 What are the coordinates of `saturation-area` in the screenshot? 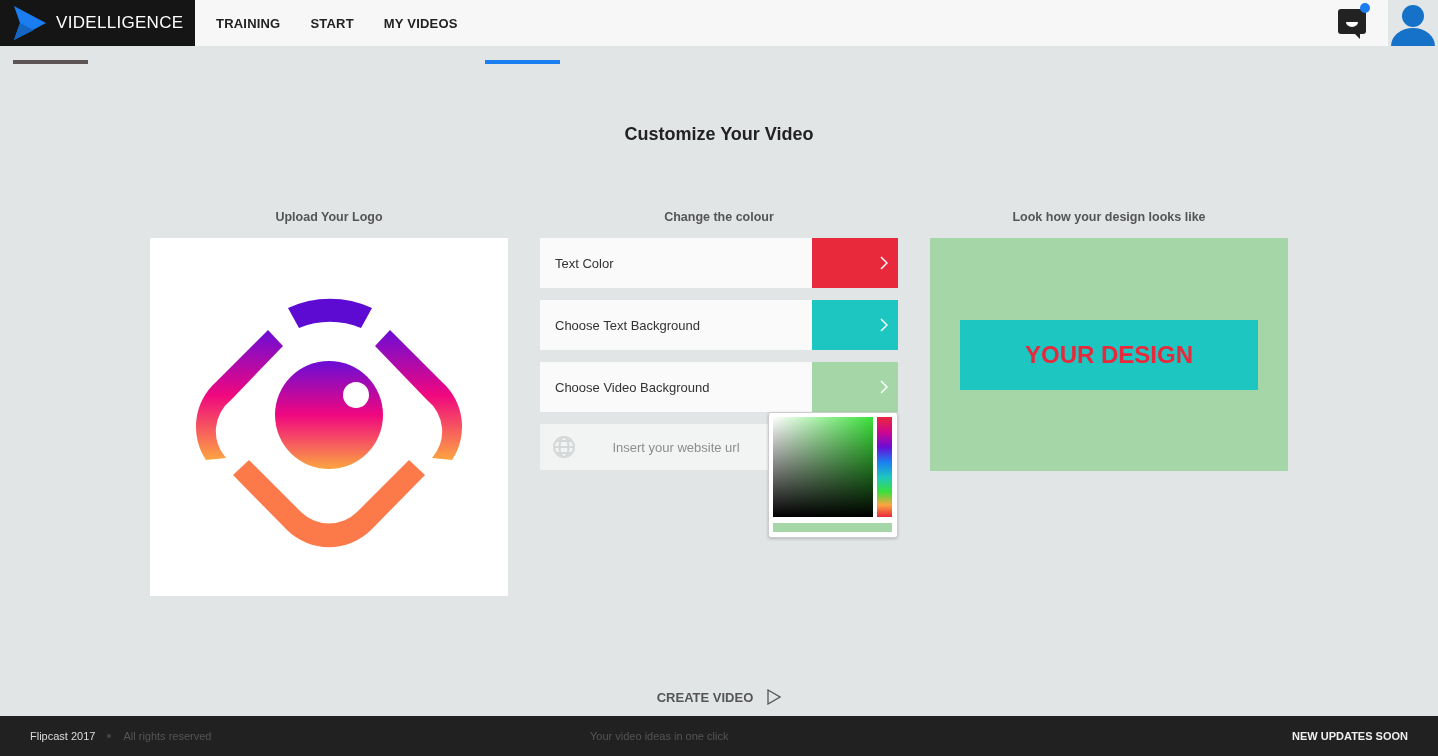 It's located at (823, 467).